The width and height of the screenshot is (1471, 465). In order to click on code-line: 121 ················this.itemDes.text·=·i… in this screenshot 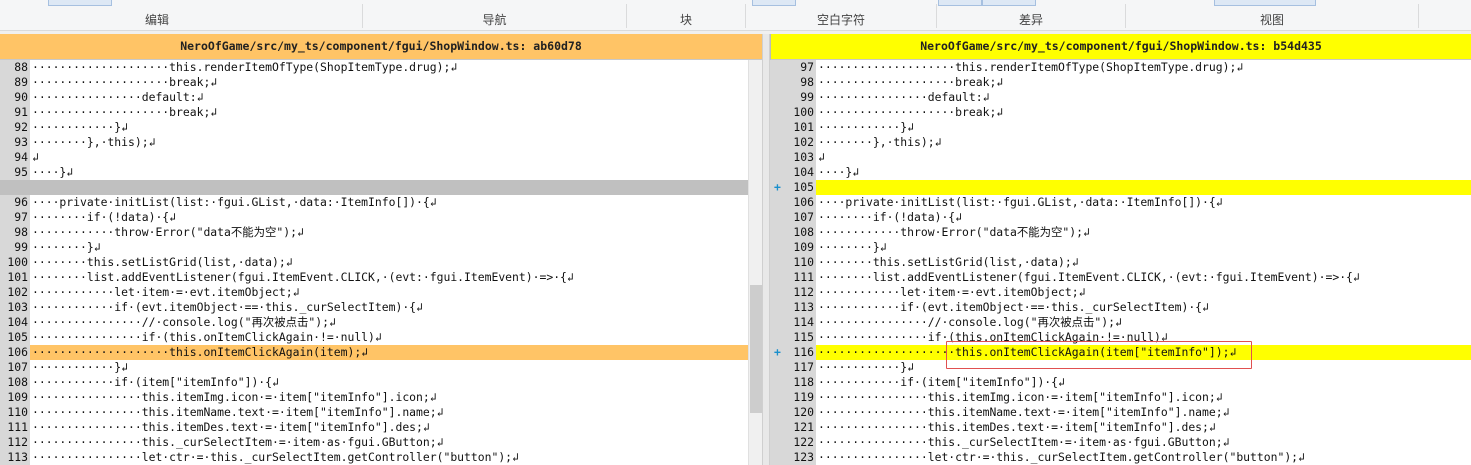, I will do `click(1120, 427)`.